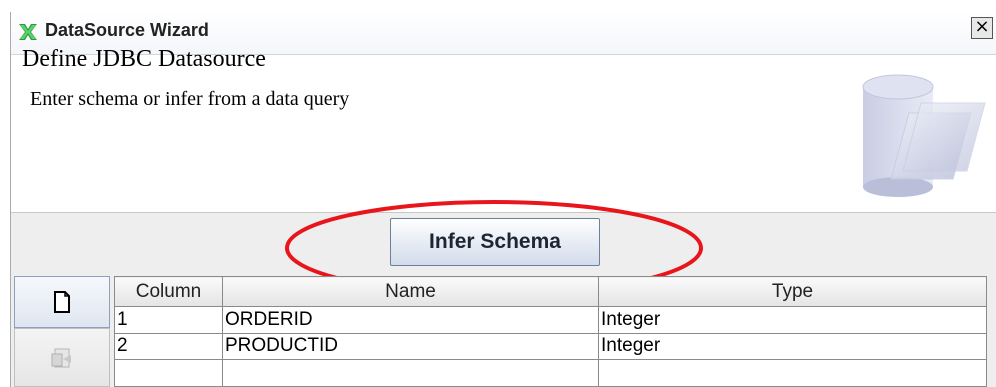 Image resolution: width=996 pixels, height=387 pixels. I want to click on window-title: DataSource Wizard, so click(127, 30).